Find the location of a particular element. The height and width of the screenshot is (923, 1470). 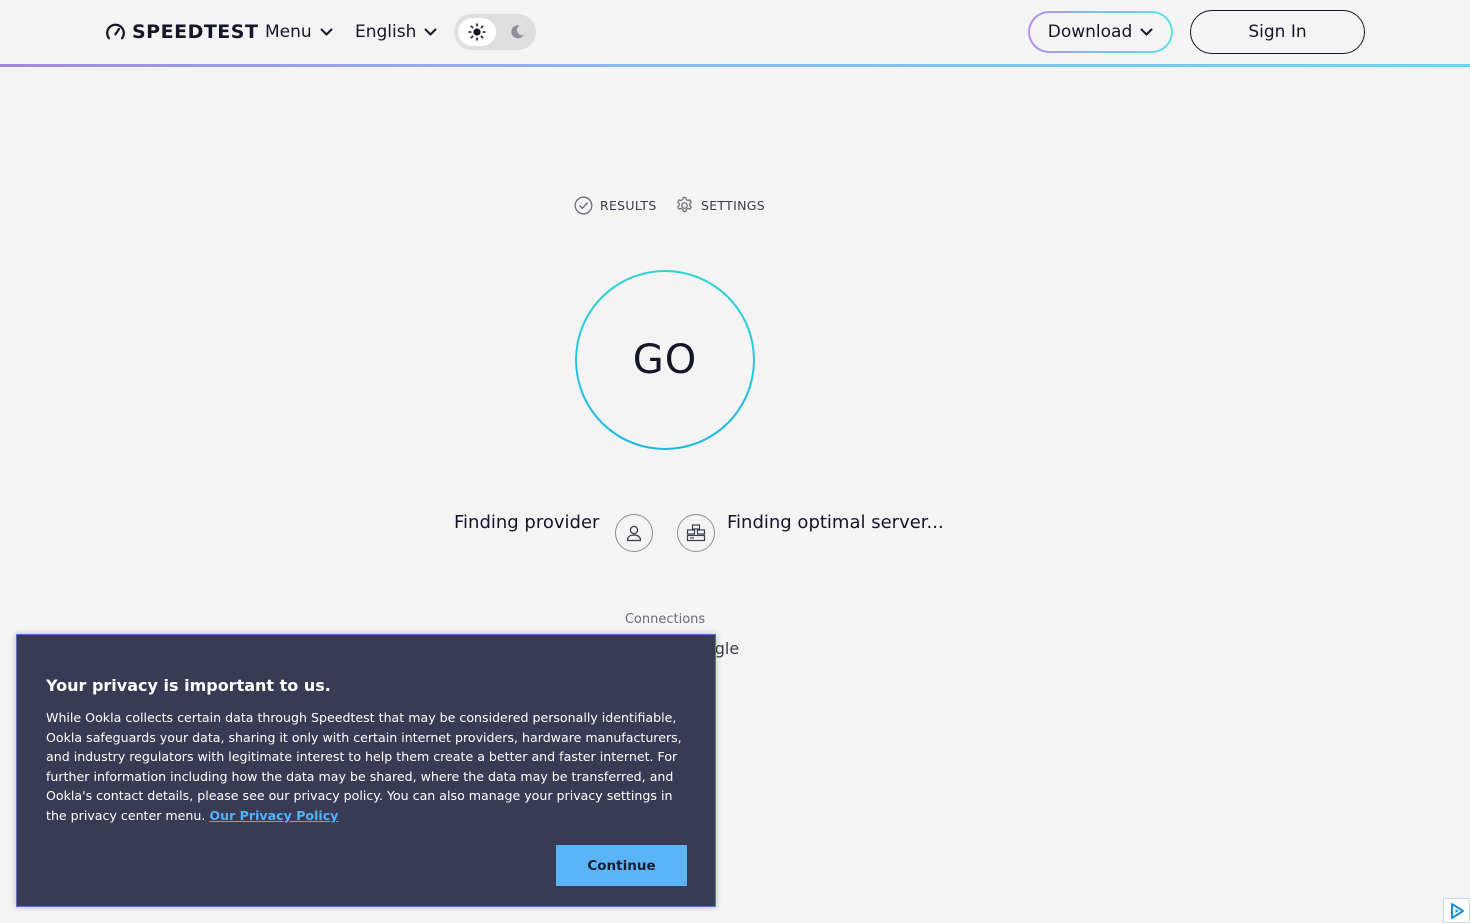

person-icon is located at coordinates (634, 533).